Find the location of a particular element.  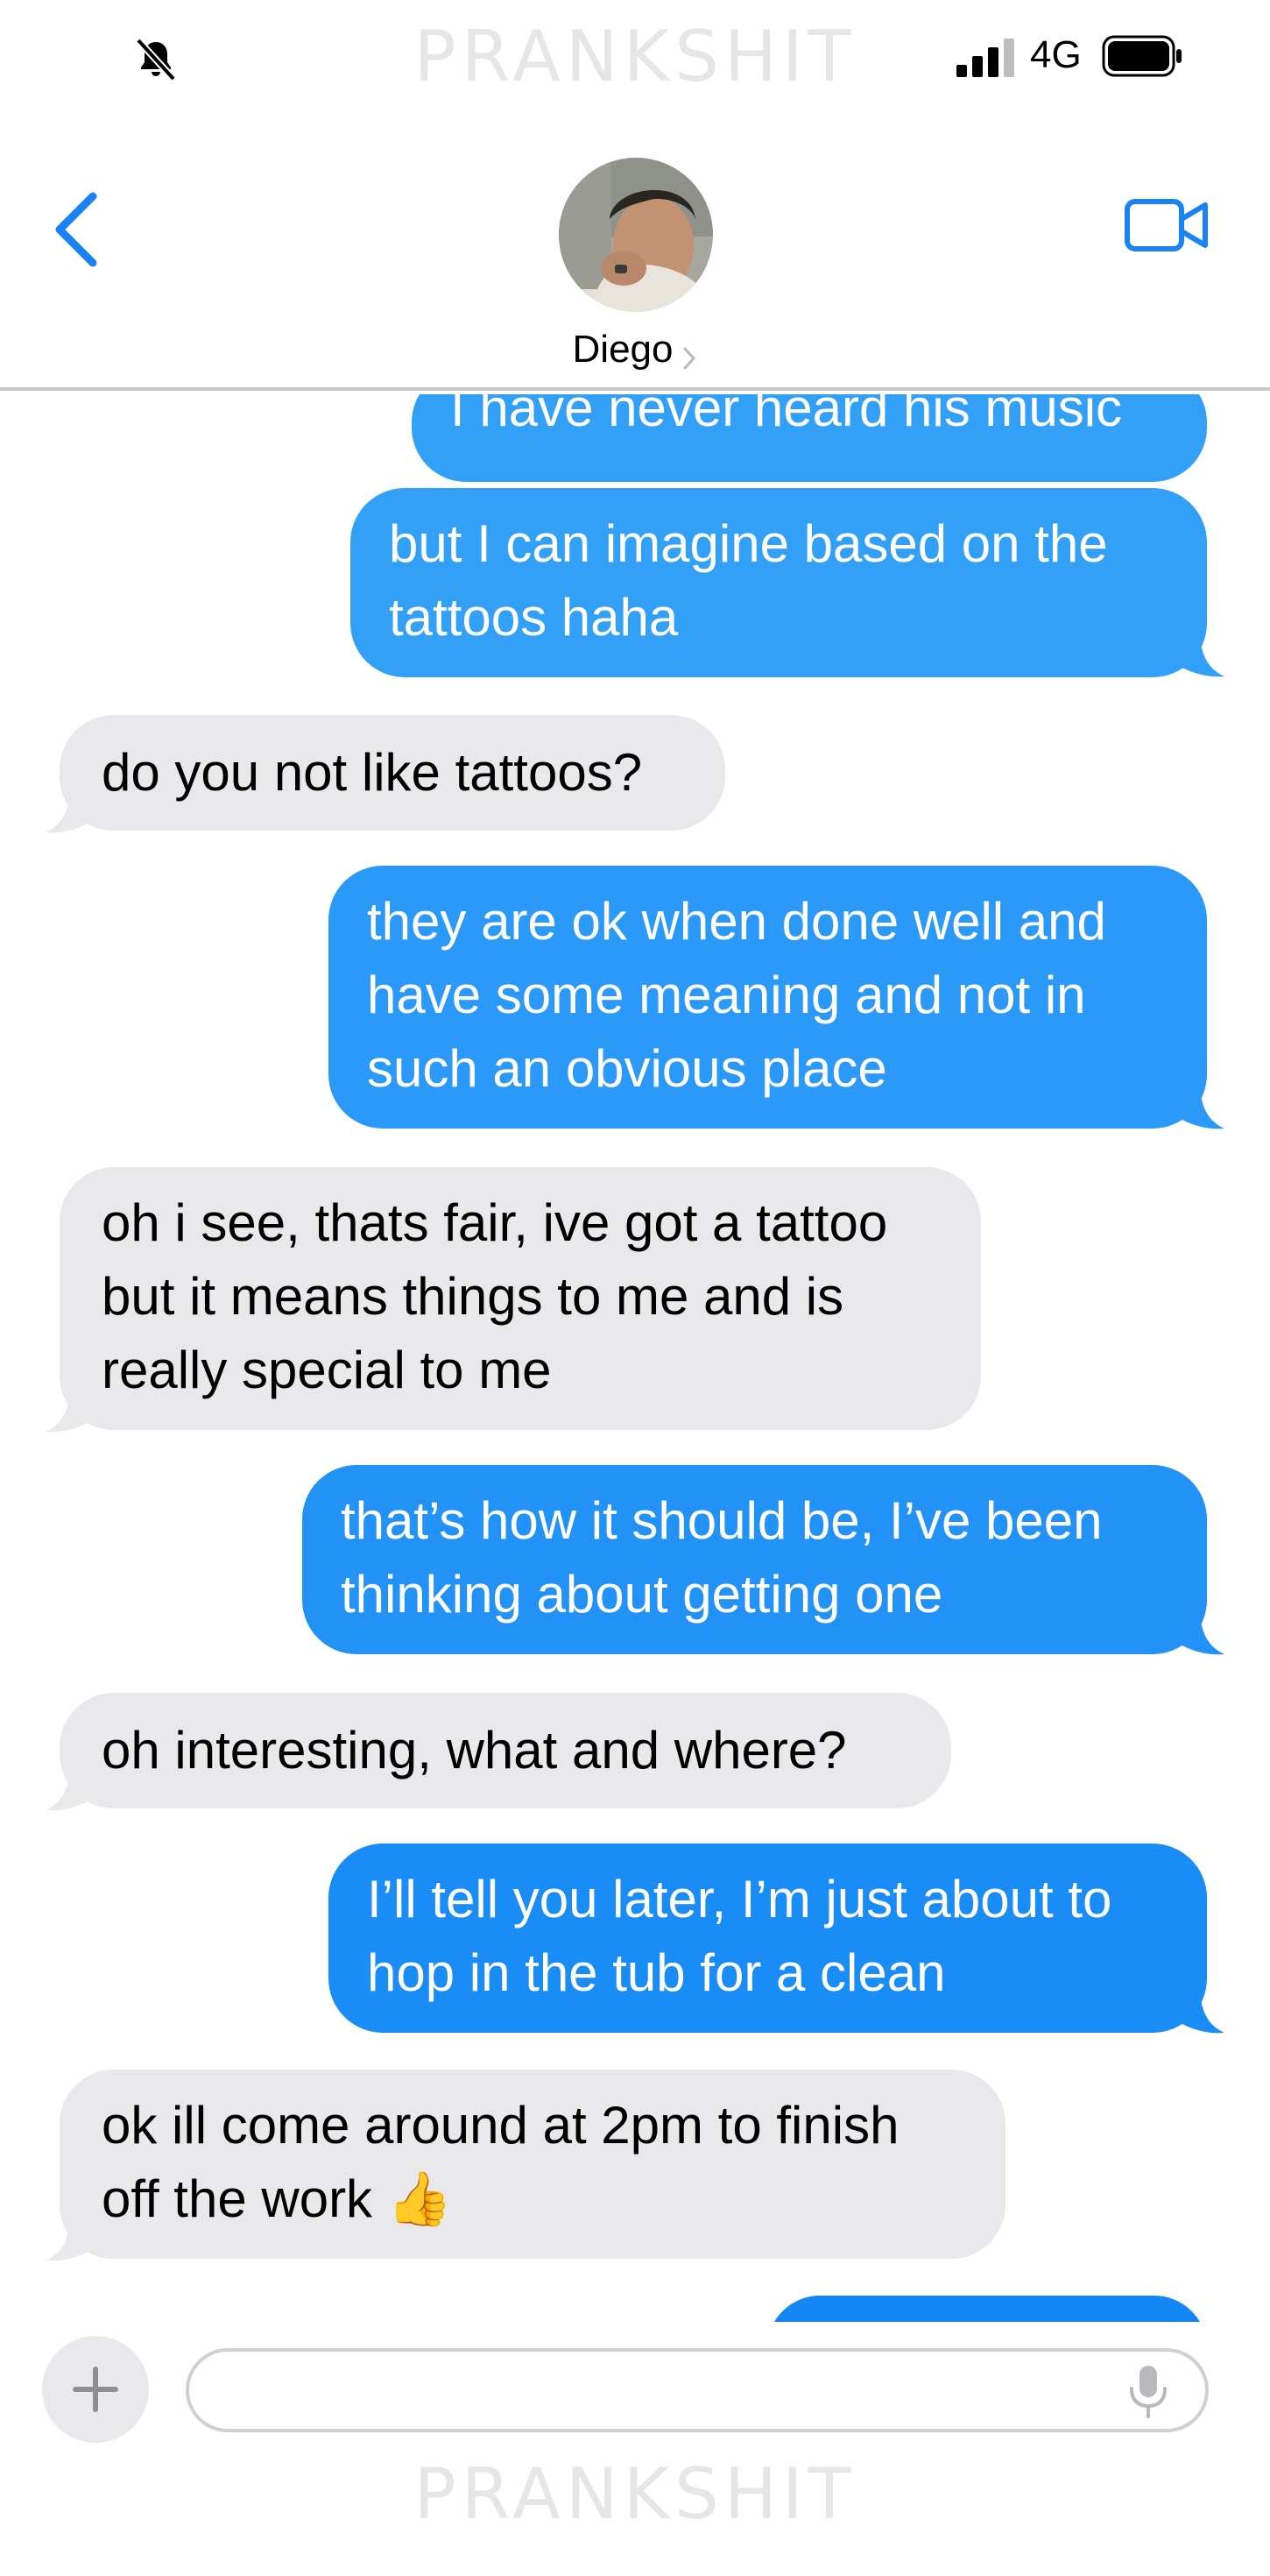

video-camera-icon is located at coordinates (1166, 225).